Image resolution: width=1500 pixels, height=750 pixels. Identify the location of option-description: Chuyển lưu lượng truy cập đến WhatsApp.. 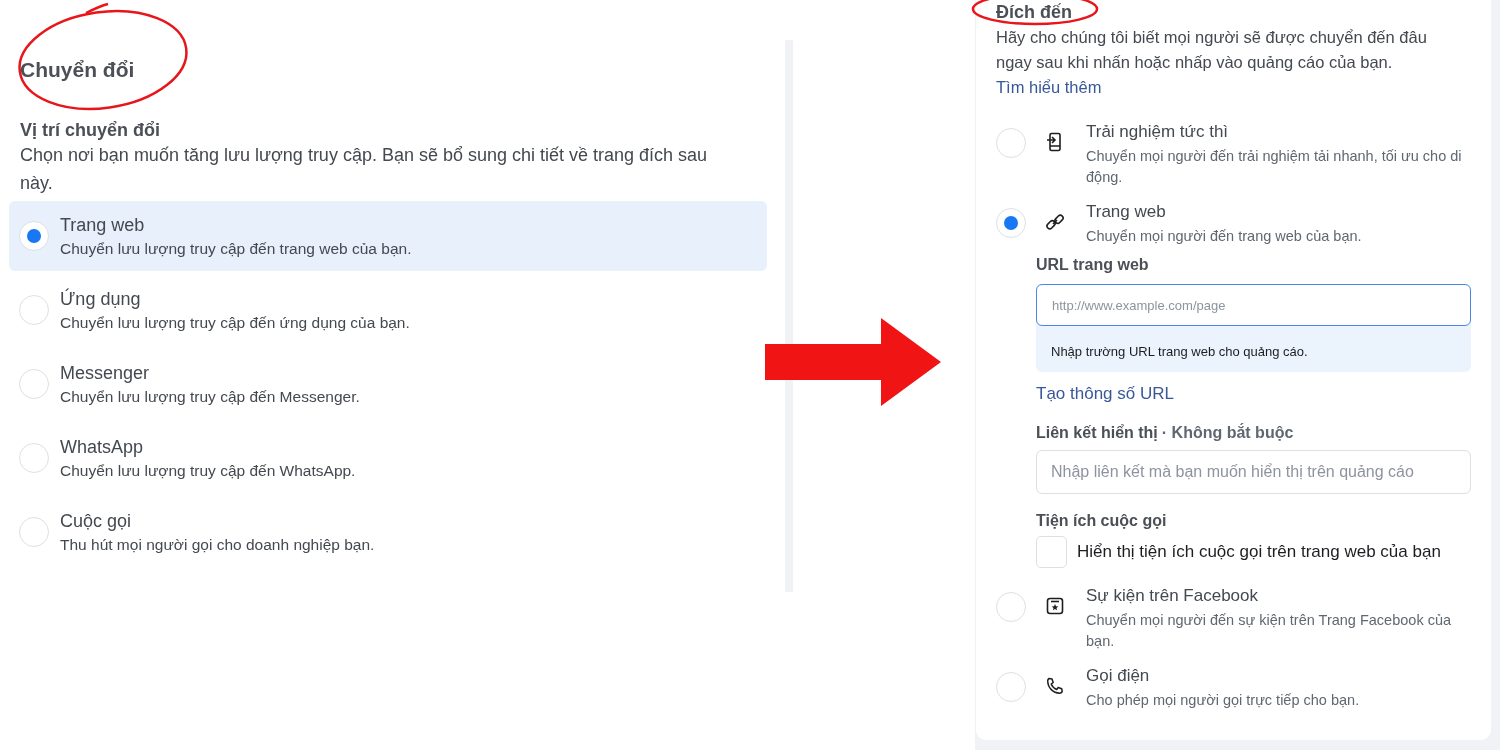
(208, 470).